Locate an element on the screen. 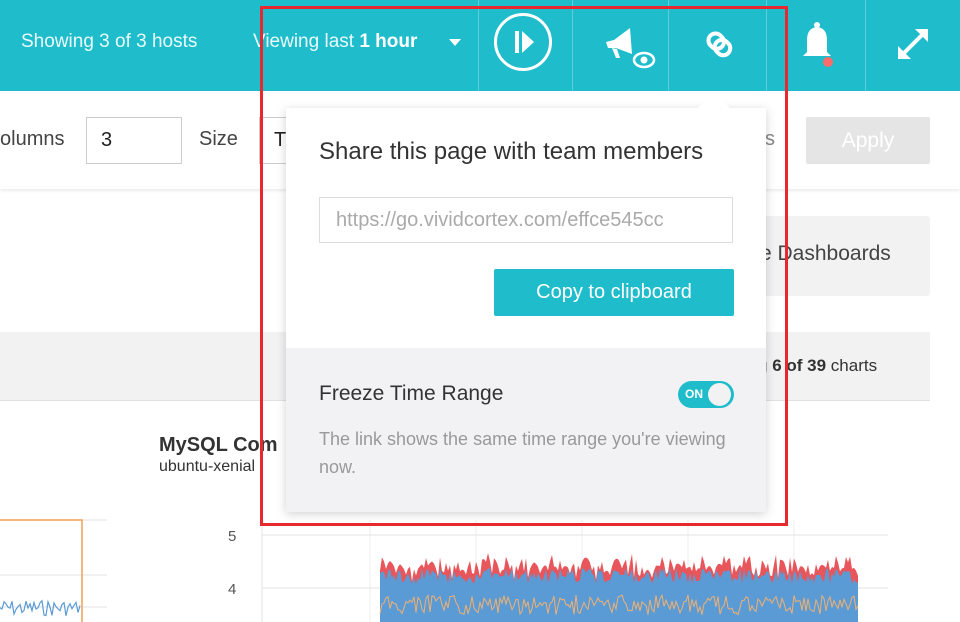 The width and height of the screenshot is (960, 622). toolbar-partial-text: s is located at coordinates (770, 139).